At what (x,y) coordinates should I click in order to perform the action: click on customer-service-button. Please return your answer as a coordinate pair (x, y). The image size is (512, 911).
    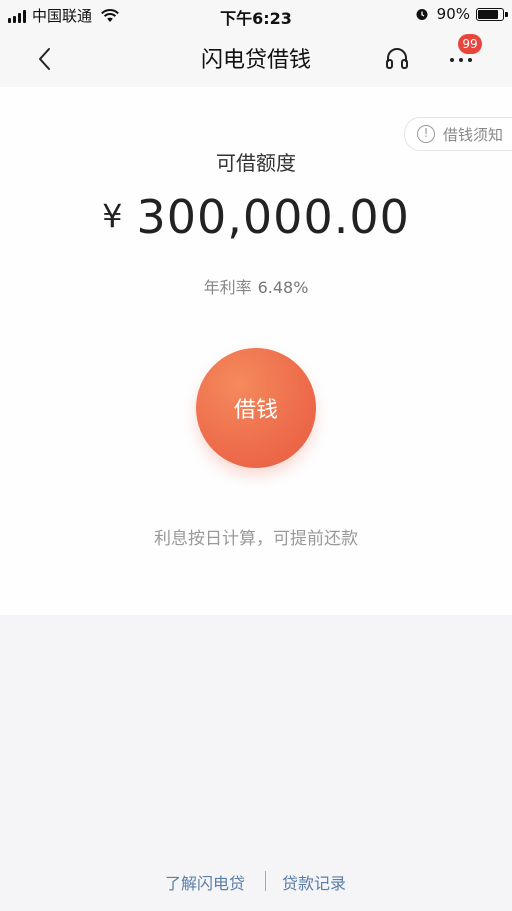
    Looking at the image, I should click on (397, 59).